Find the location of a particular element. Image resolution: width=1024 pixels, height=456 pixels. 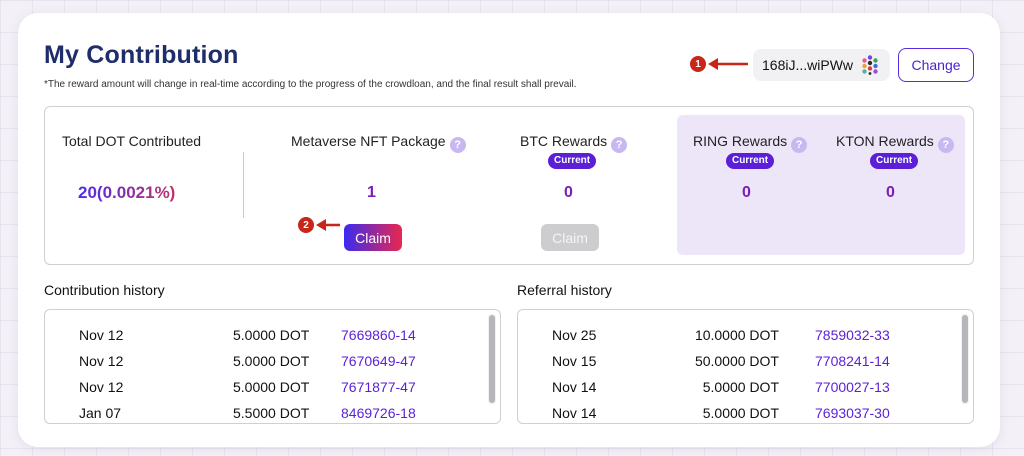

ring-rewards-label: RING Rewards? is located at coordinates (750, 143).